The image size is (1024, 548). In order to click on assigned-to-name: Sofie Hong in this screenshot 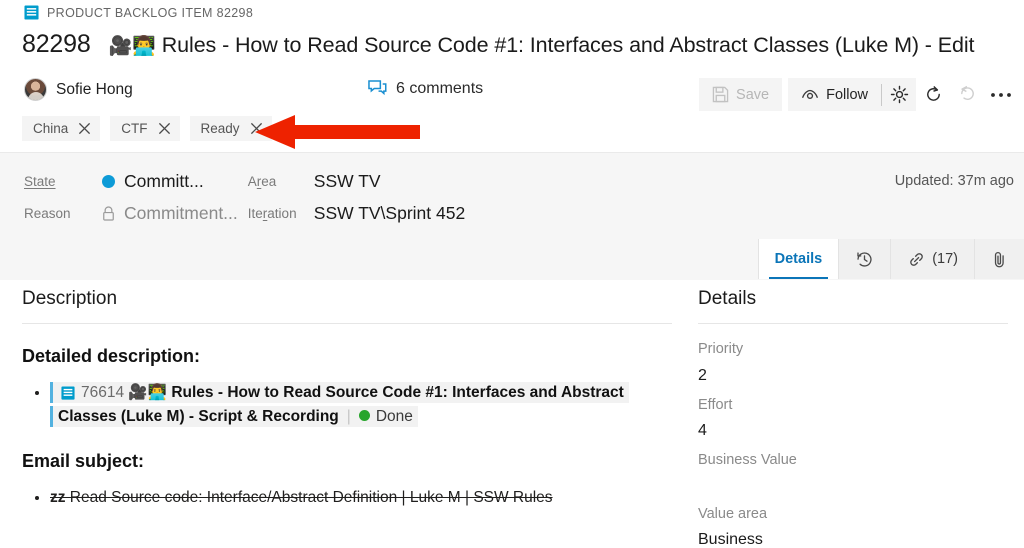, I will do `click(94, 89)`.